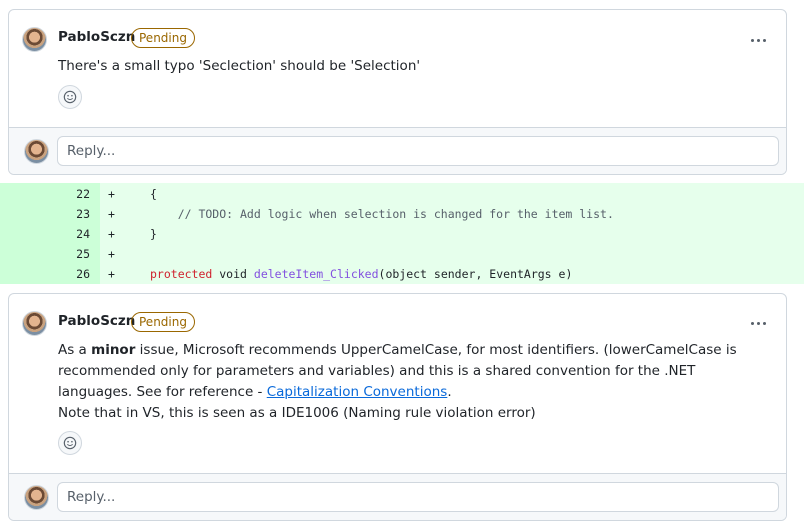 This screenshot has height=529, width=804. Describe the element at coordinates (75, 214) in the screenshot. I see `line-number: 23` at that location.